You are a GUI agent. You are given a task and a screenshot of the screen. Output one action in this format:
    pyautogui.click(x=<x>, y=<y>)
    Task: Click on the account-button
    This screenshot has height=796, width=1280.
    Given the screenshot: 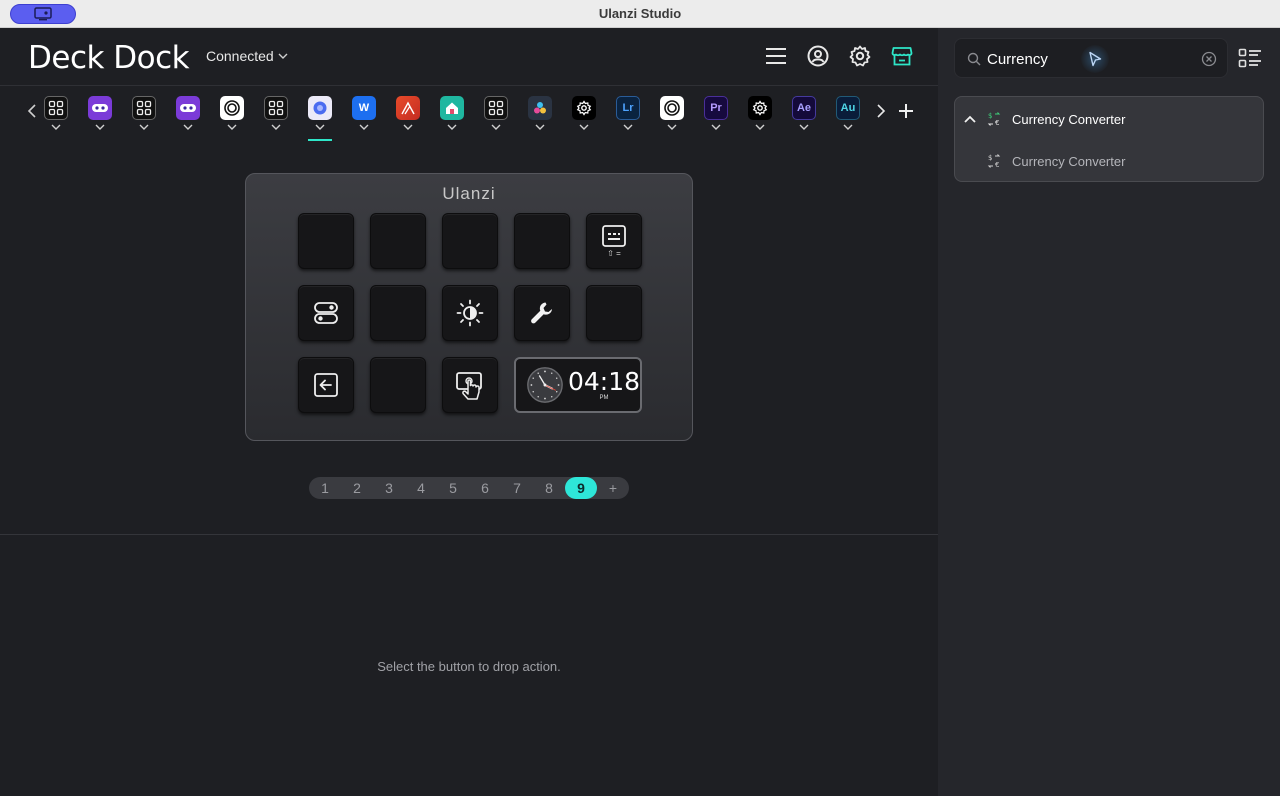 What is the action you would take?
    pyautogui.click(x=818, y=56)
    